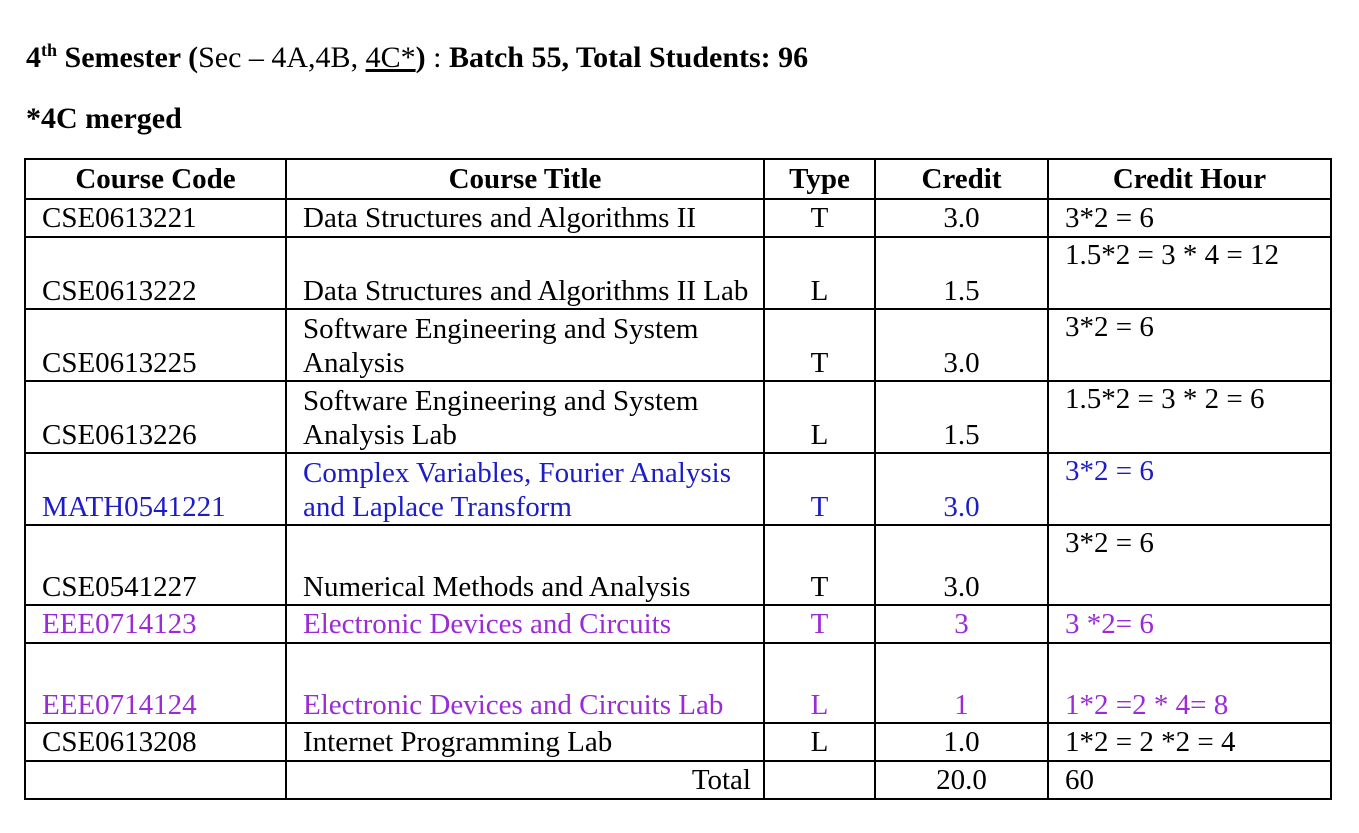  What do you see at coordinates (961, 179) in the screenshot?
I see `header-credit: Credit` at bounding box center [961, 179].